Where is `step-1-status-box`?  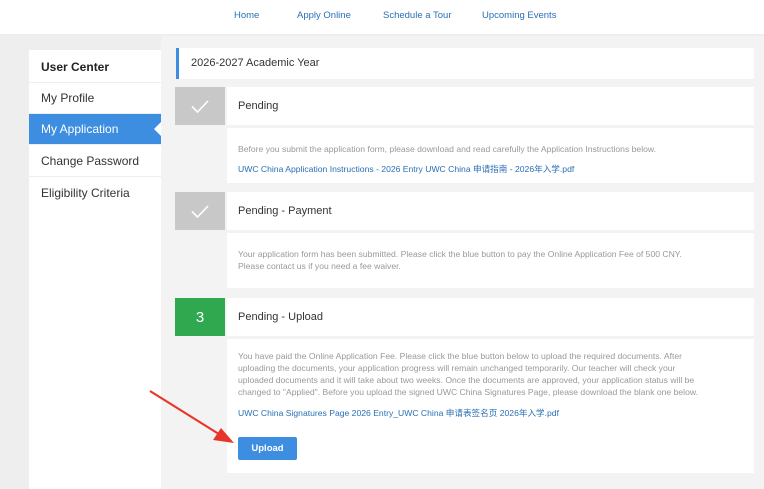 step-1-status-box is located at coordinates (200, 106).